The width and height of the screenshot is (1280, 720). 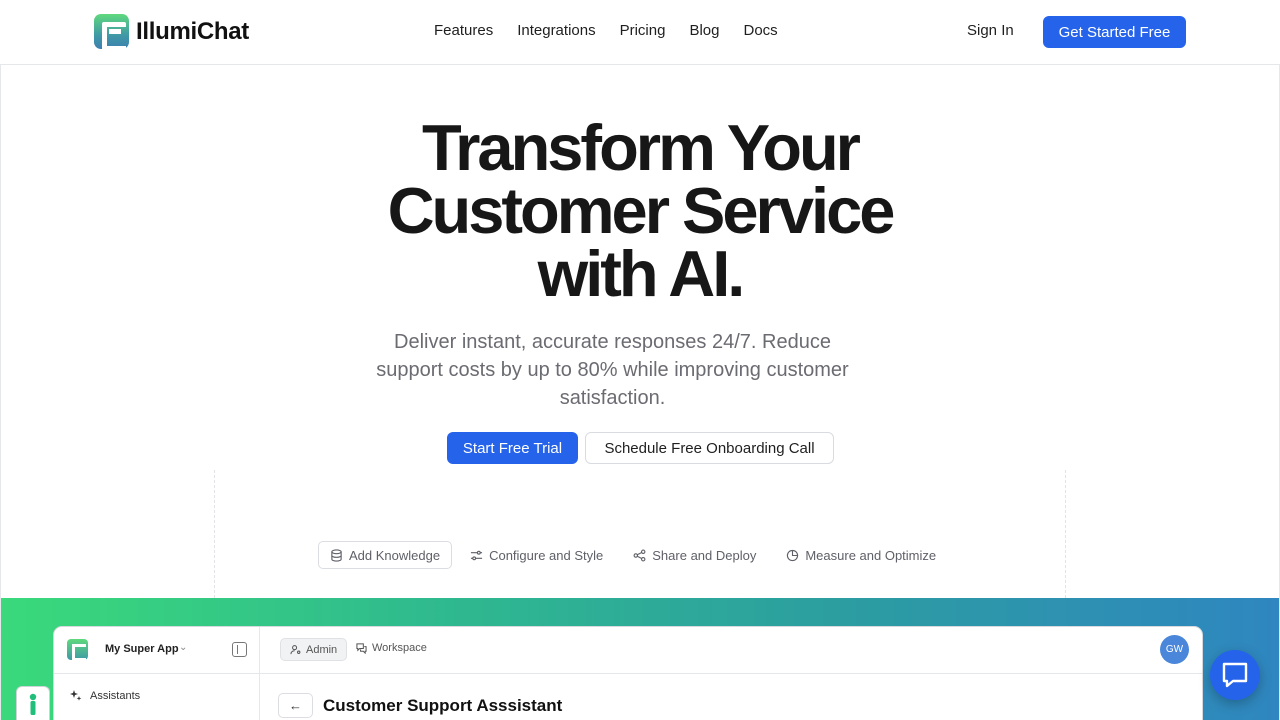 I want to click on admin-label: Admin, so click(x=322, y=649).